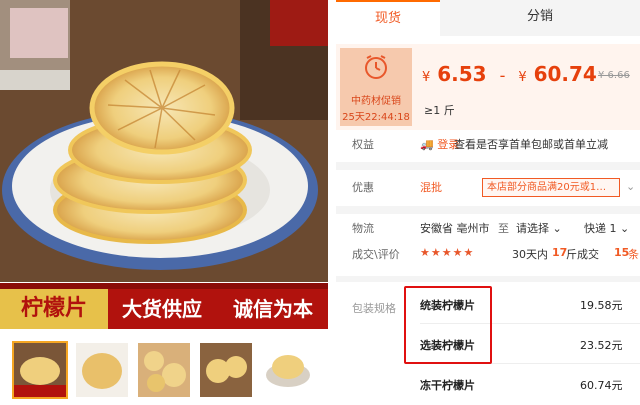 Image resolution: width=640 pixels, height=405 pixels. Describe the element at coordinates (488, 166) in the screenshot. I see `divider` at that location.